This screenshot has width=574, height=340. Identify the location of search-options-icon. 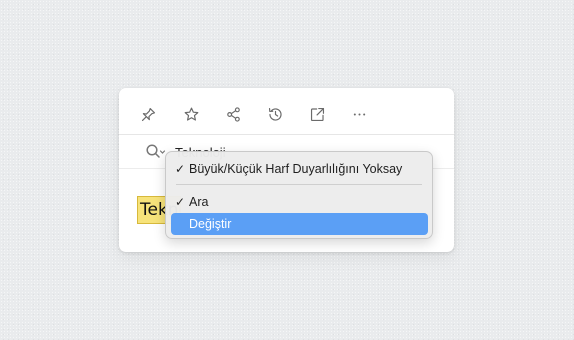
(156, 152).